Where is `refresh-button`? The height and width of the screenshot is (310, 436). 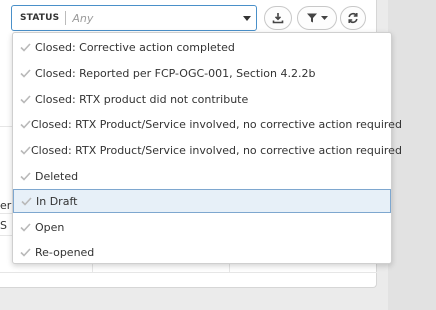 refresh-button is located at coordinates (353, 18).